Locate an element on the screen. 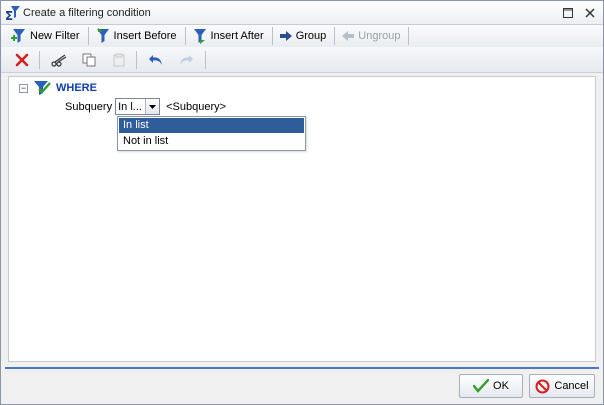  new-filter-button: New Filter is located at coordinates (46, 36).